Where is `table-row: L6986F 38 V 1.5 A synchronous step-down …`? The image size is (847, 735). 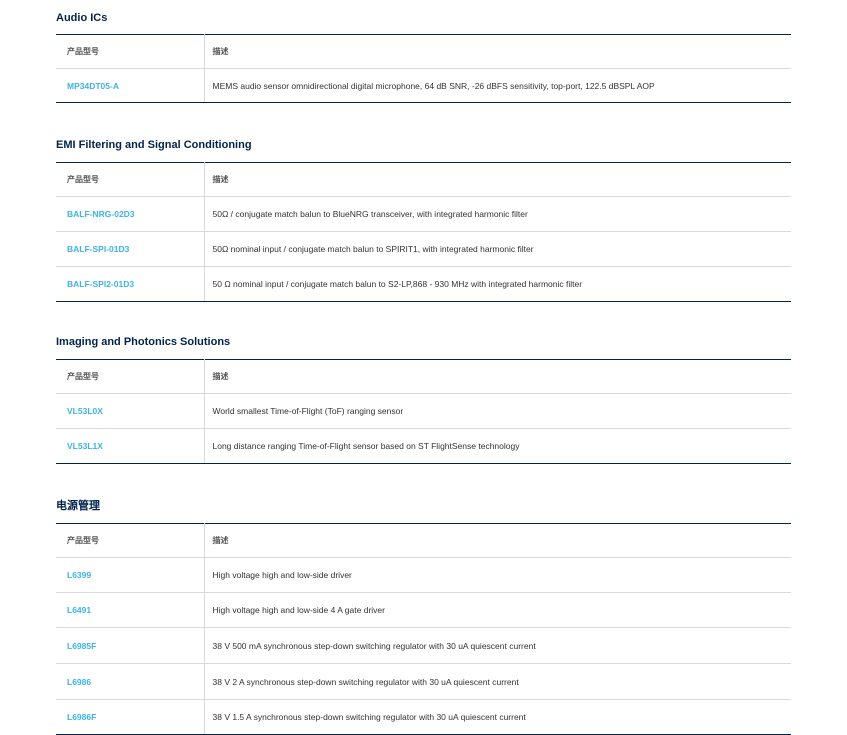 table-row: L6986F 38 V 1.5 A synchronous step-down … is located at coordinates (423, 717).